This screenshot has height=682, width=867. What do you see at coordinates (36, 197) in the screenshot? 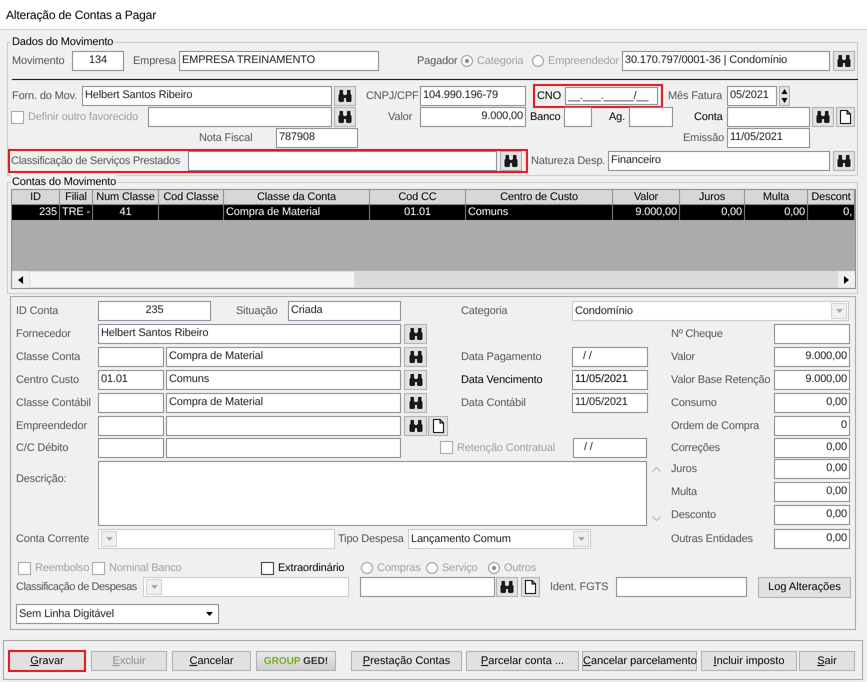
I see `column-header: ID` at bounding box center [36, 197].